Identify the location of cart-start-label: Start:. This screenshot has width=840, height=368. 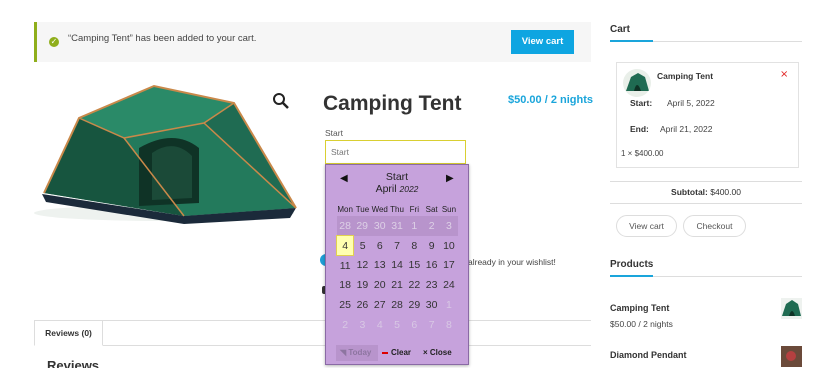
(641, 103).